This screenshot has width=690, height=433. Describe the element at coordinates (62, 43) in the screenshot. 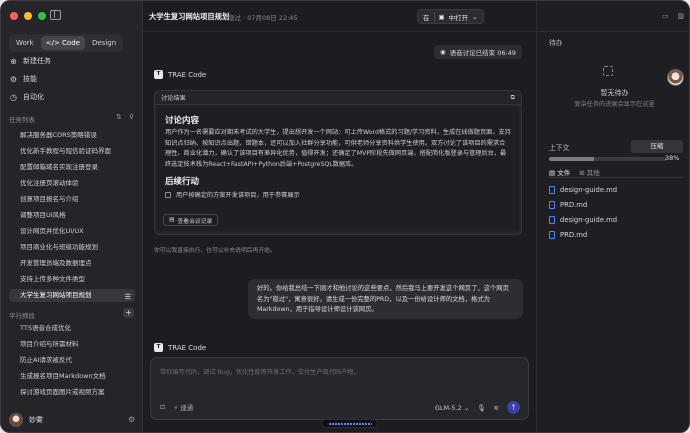

I see `mode-code: </> Code` at that location.